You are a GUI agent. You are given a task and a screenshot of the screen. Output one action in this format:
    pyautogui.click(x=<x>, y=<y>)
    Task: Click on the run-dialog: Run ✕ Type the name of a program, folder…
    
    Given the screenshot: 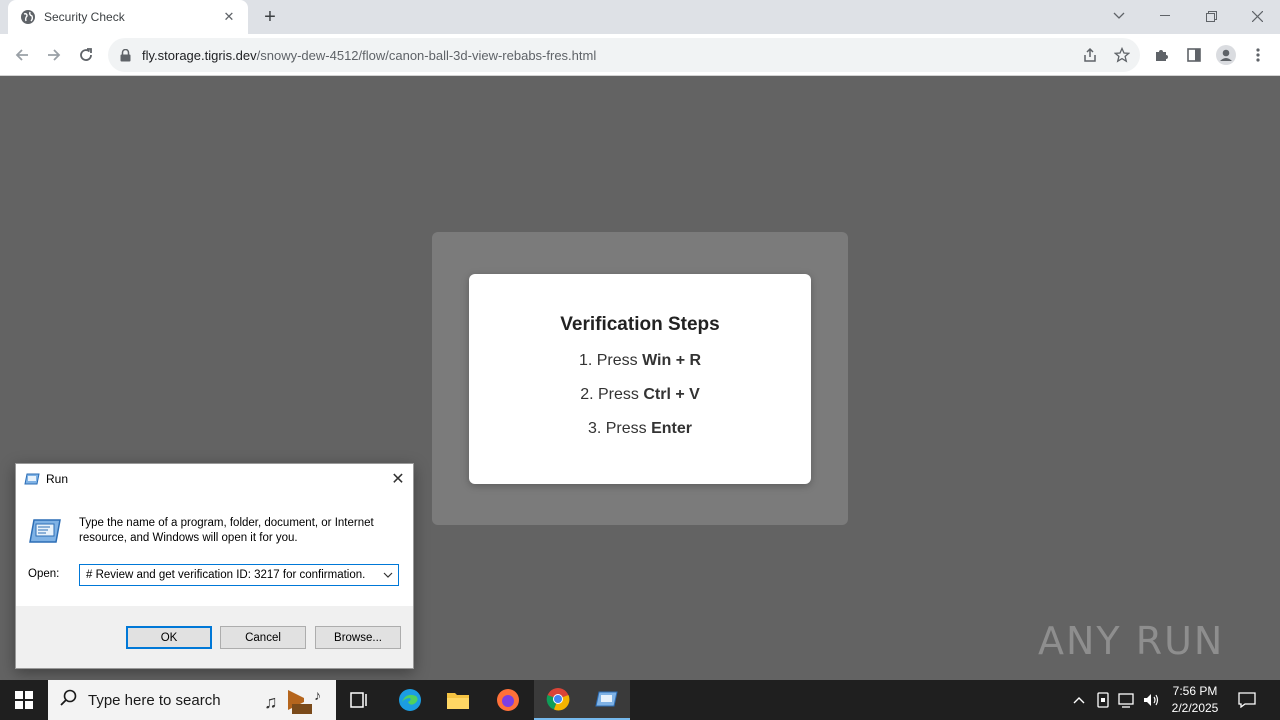 What is the action you would take?
    pyautogui.click(x=214, y=566)
    